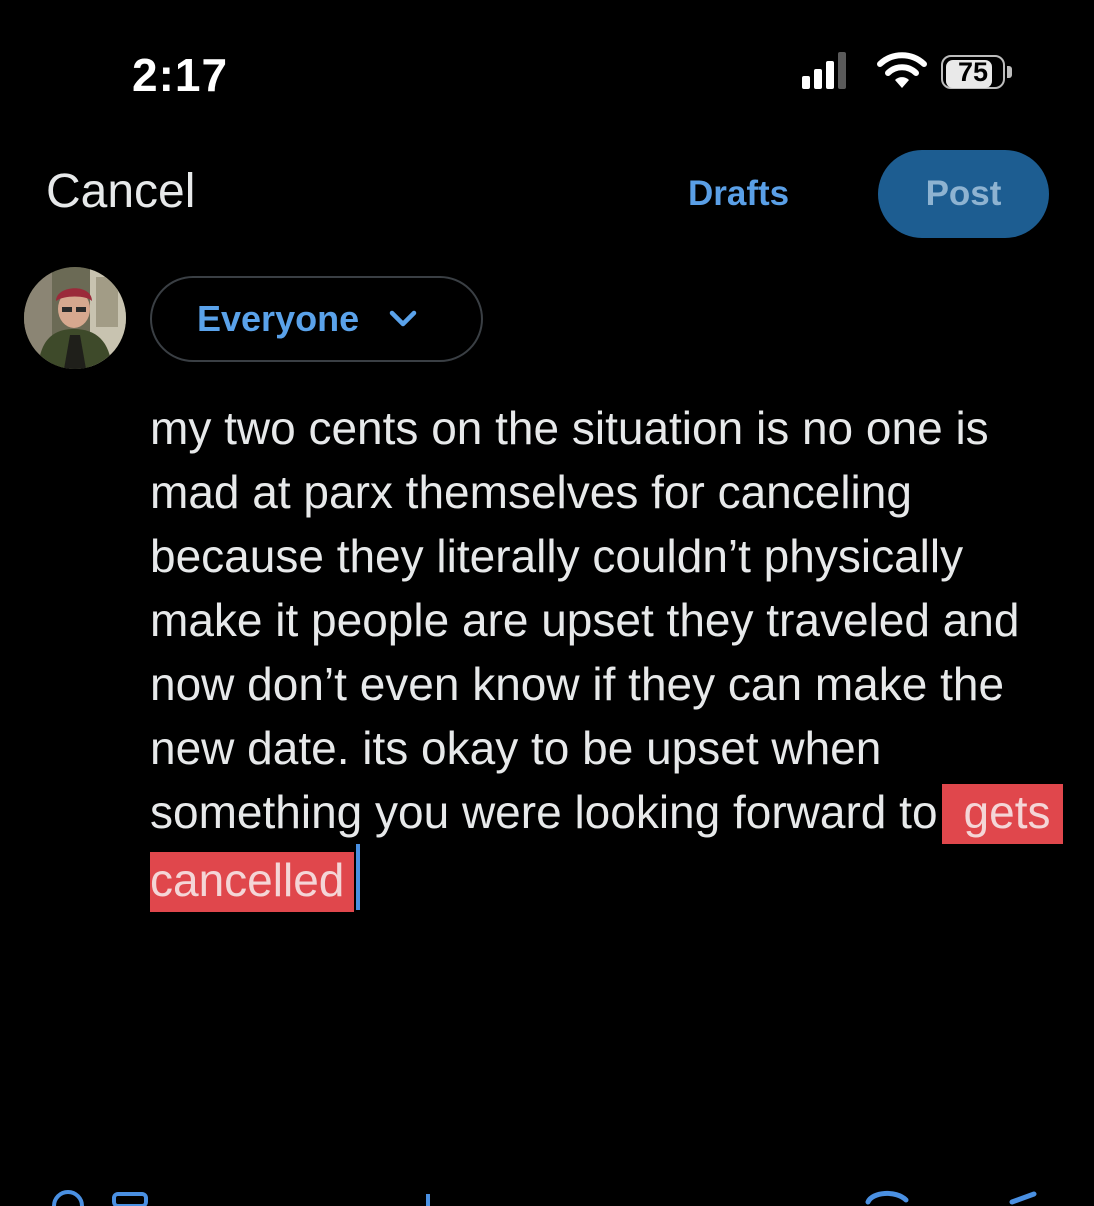  Describe the element at coordinates (902, 70) in the screenshot. I see `wifi-icon` at that location.